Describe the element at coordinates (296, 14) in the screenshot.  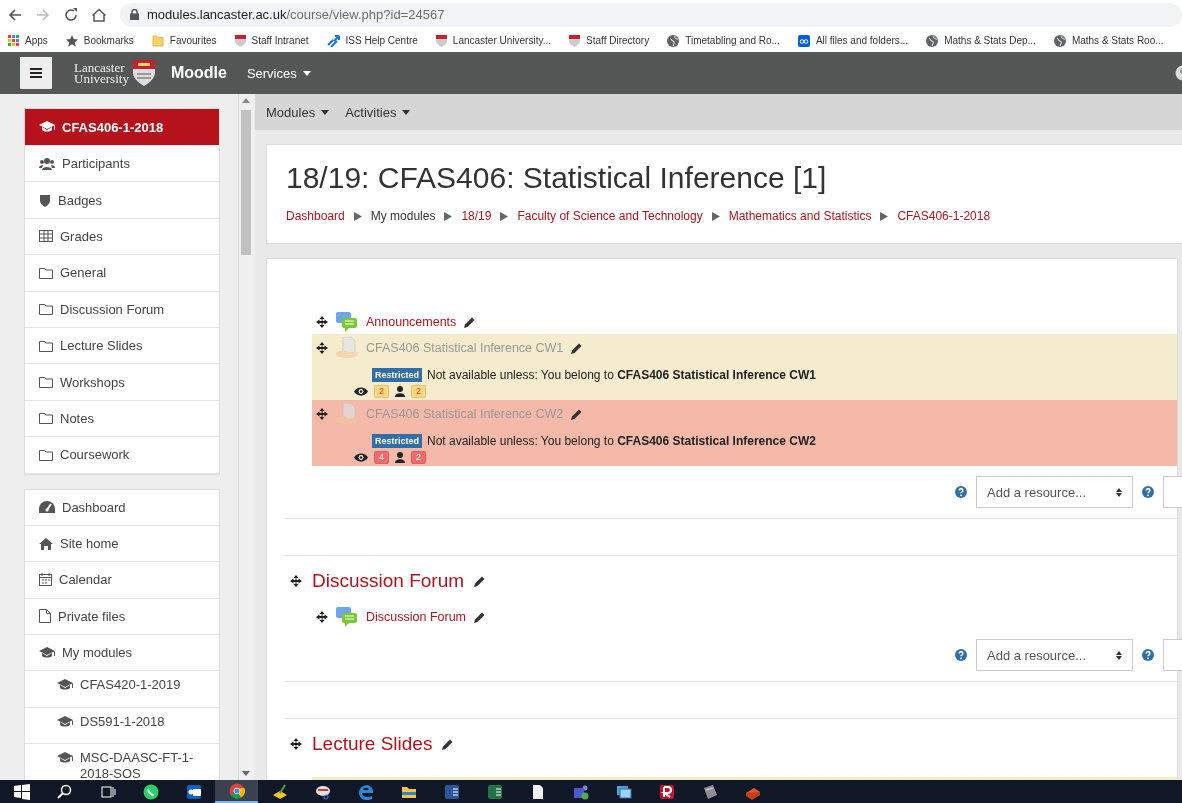
I see `url-text: modules.lancaster.ac.uk/course/view.php?id=24567` at that location.